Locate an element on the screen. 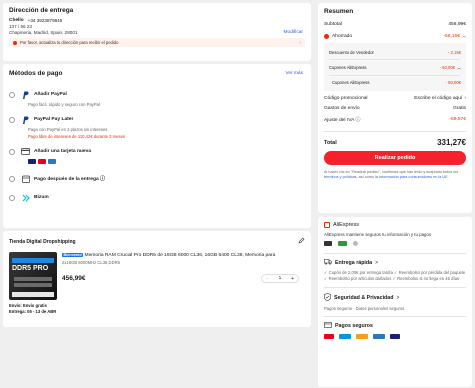 Image resolution: width=475 pixels, height=388 pixels. saved-label: Ahorrado is located at coordinates (342, 36).